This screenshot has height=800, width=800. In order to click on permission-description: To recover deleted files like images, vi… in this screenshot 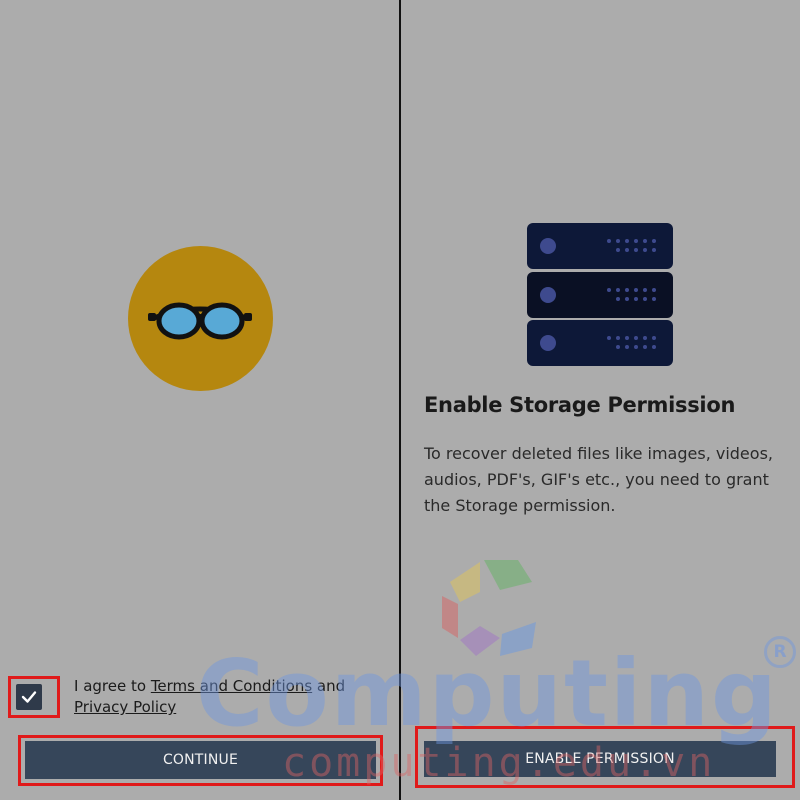, I will do `click(598, 479)`.